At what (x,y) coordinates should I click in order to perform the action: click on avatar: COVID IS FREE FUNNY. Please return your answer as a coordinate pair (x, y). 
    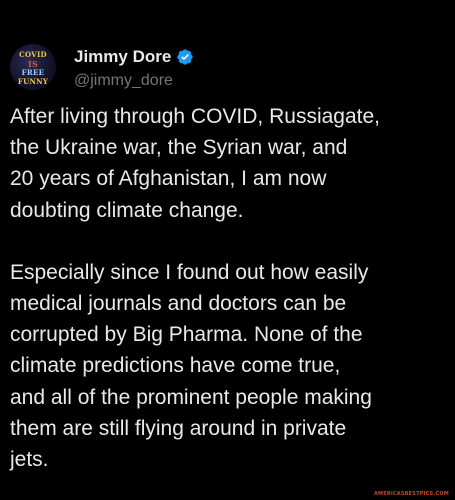
    Looking at the image, I should click on (33, 67).